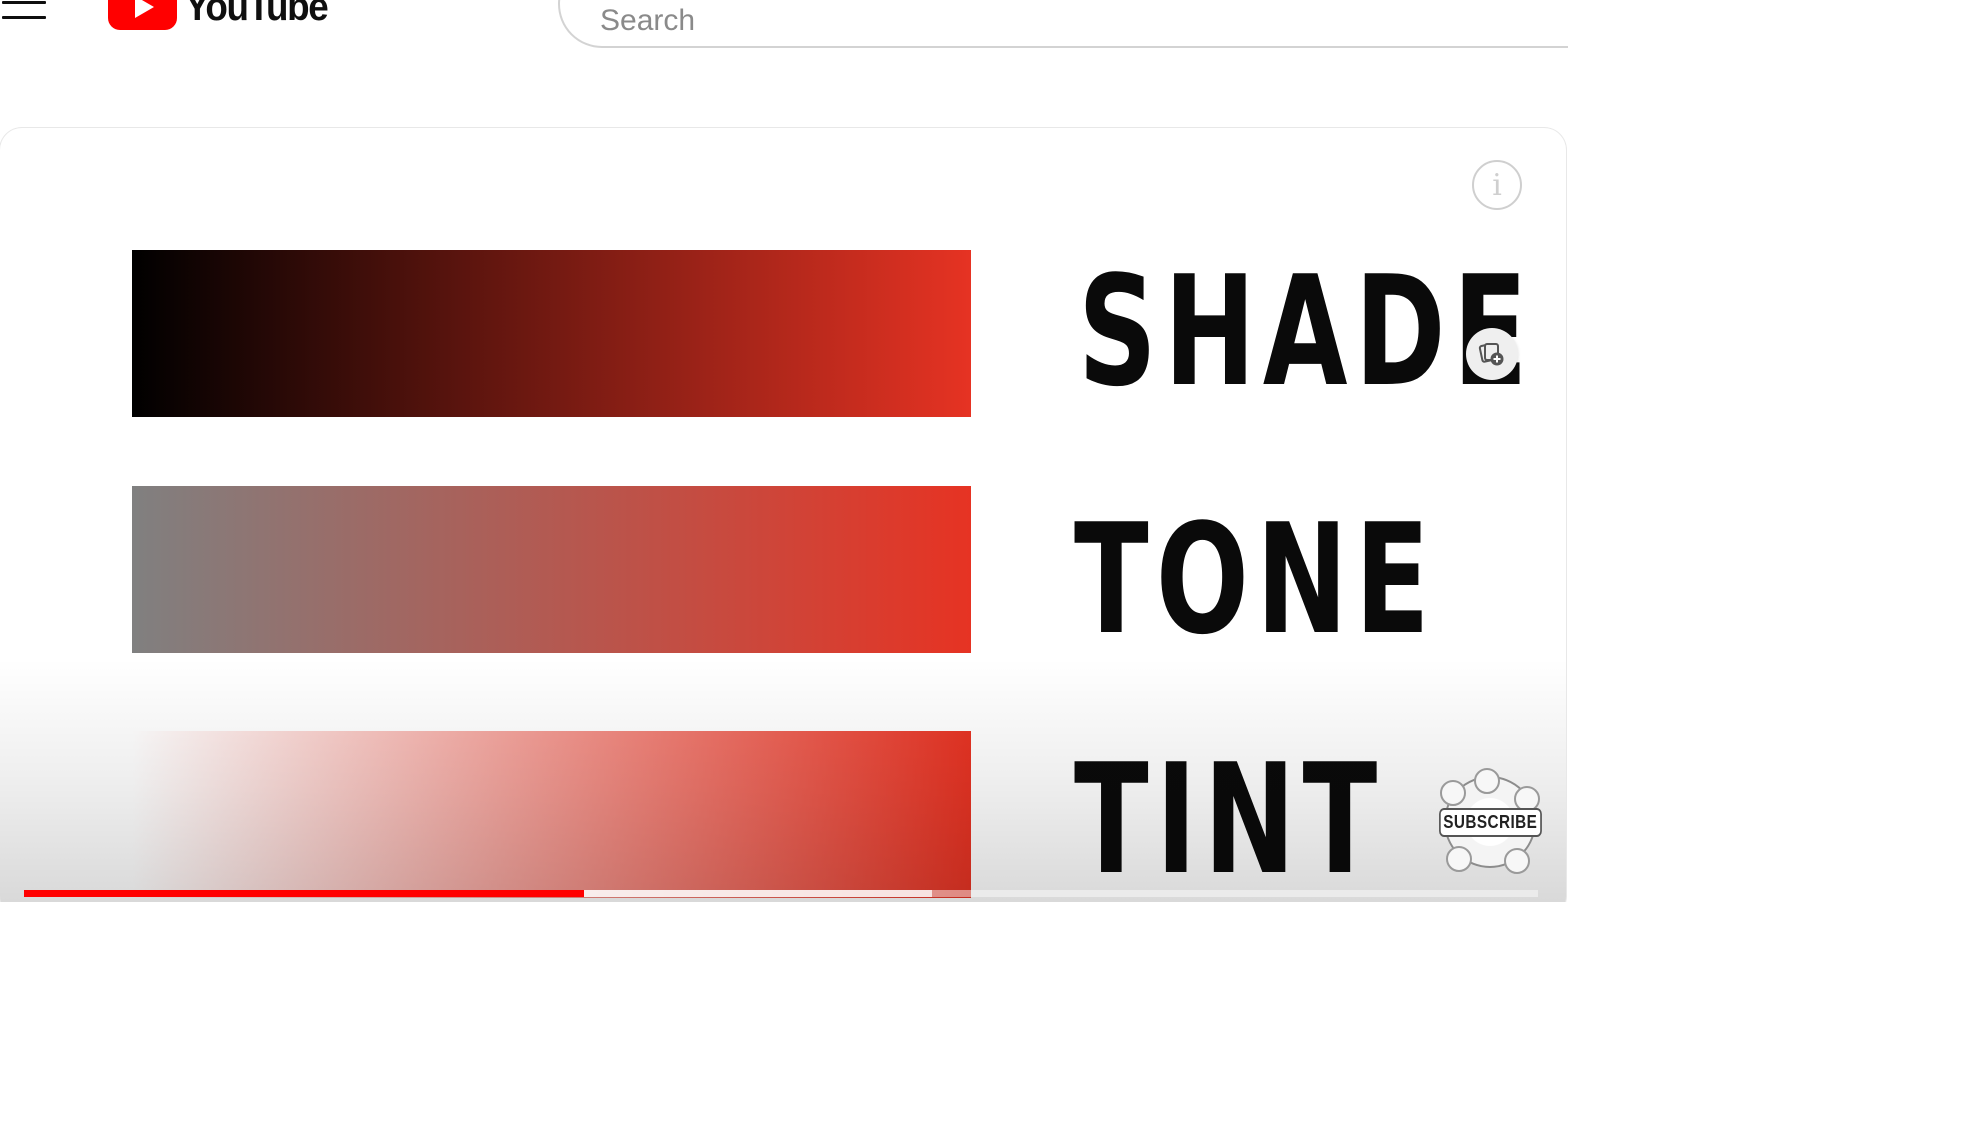 The width and height of the screenshot is (1982, 1140). Describe the element at coordinates (142, 15) in the screenshot. I see `youtube-play-logo-icon` at that location.